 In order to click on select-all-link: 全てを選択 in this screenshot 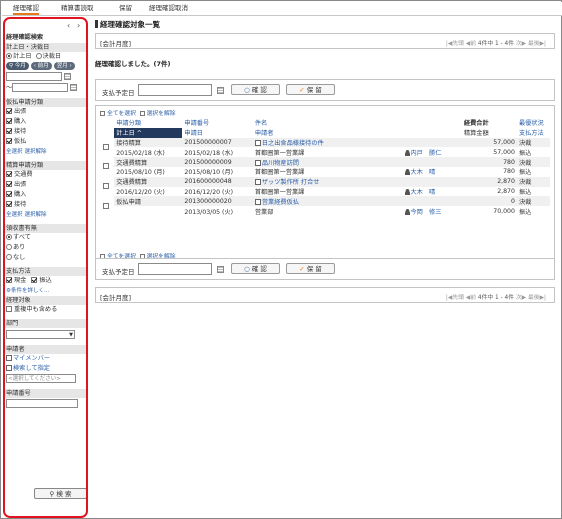, I will do `click(118, 114)`.